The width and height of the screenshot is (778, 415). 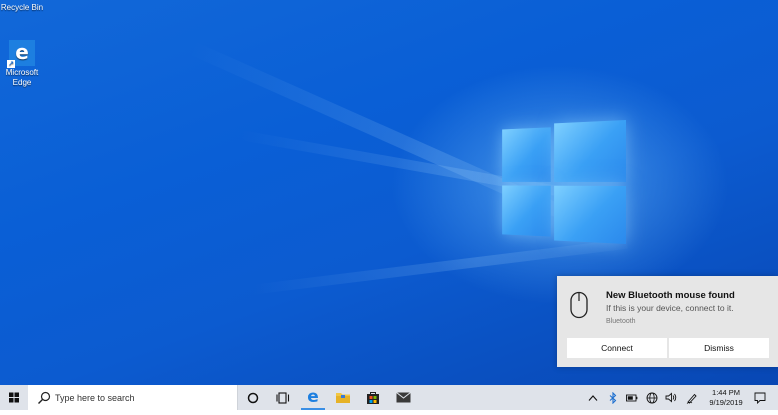 I want to click on network-tray-button, so click(x=652, y=397).